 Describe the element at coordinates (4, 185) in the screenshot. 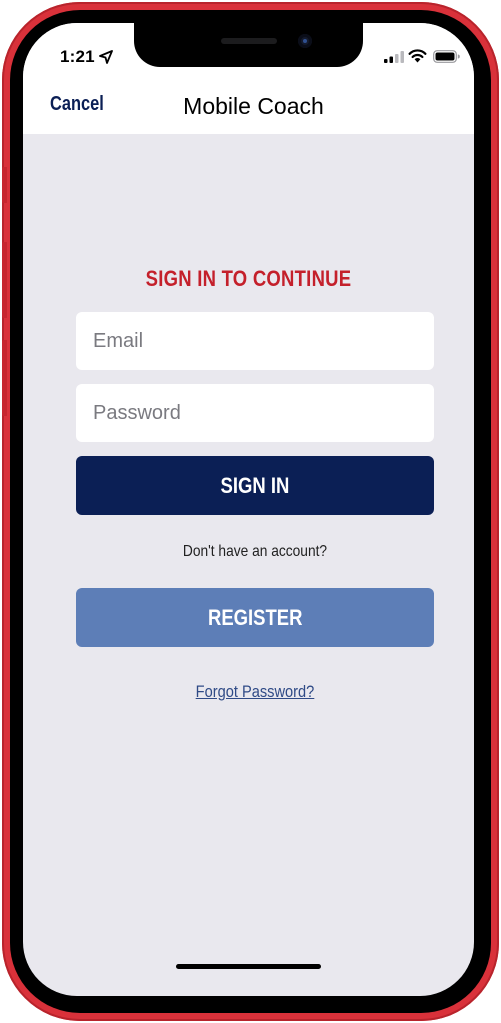

I see `silent-switch` at that location.